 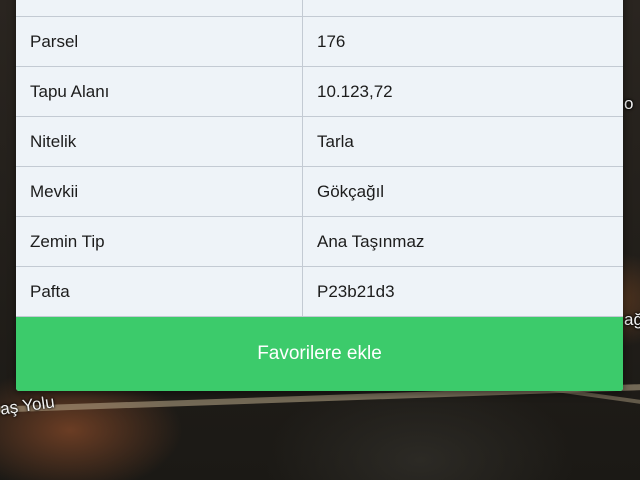 I want to click on table-row: Pafta P23b21d3, so click(x=319, y=292).